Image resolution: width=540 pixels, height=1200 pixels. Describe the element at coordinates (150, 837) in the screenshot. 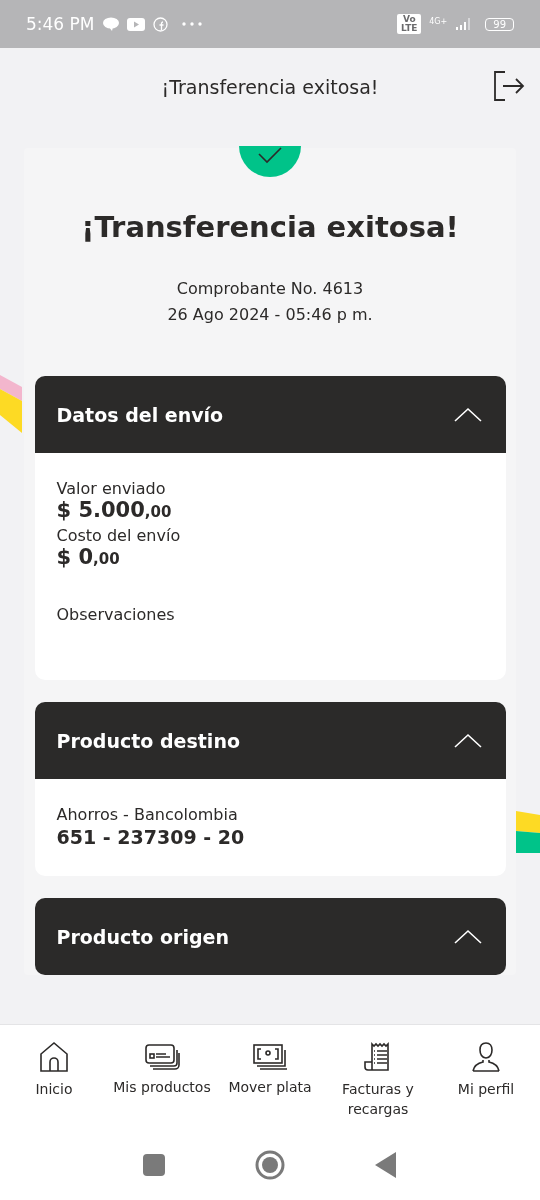

I see `account-number: 651 - 237309 - 20` at that location.